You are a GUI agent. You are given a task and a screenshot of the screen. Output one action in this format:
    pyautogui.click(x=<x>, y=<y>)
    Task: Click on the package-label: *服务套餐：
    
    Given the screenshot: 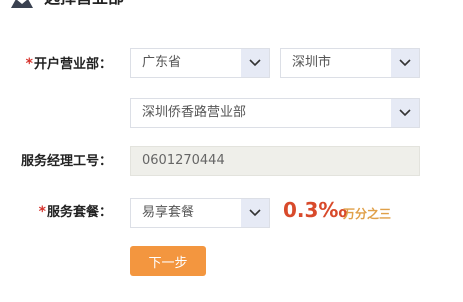 What is the action you would take?
    pyautogui.click(x=75, y=212)
    